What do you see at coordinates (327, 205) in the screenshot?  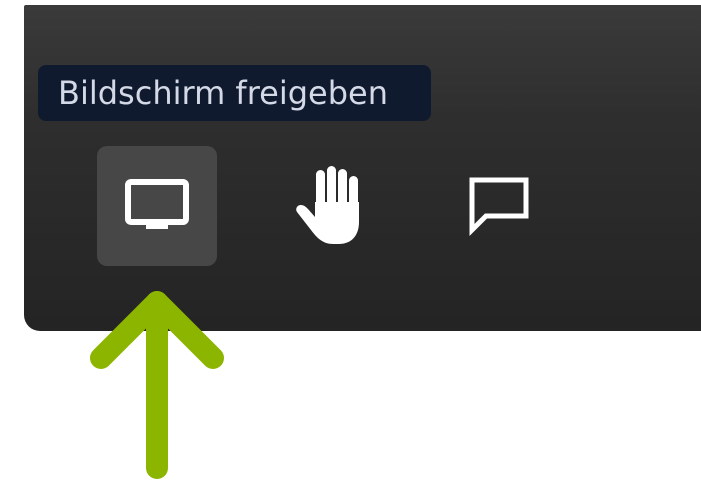 I see `raise-hand-icon` at bounding box center [327, 205].